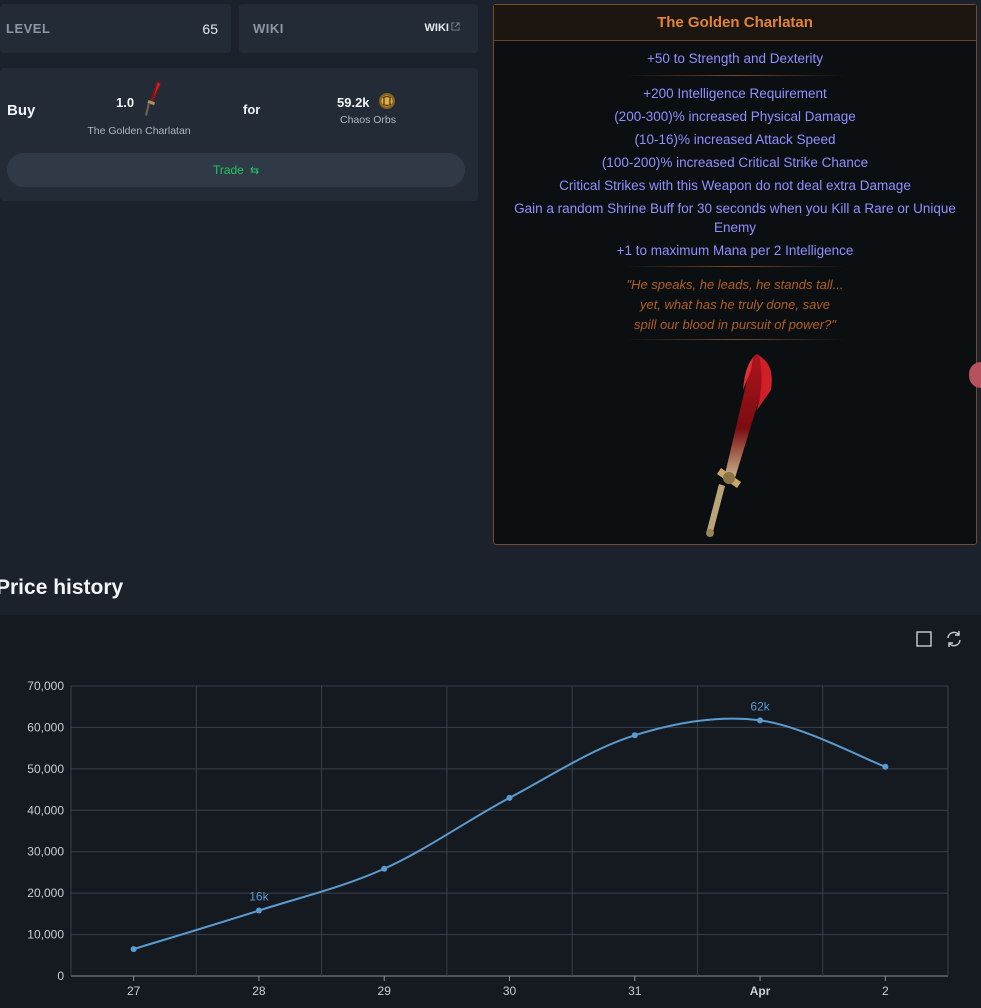  What do you see at coordinates (635, 991) in the screenshot?
I see `x-tick-label: 31` at bounding box center [635, 991].